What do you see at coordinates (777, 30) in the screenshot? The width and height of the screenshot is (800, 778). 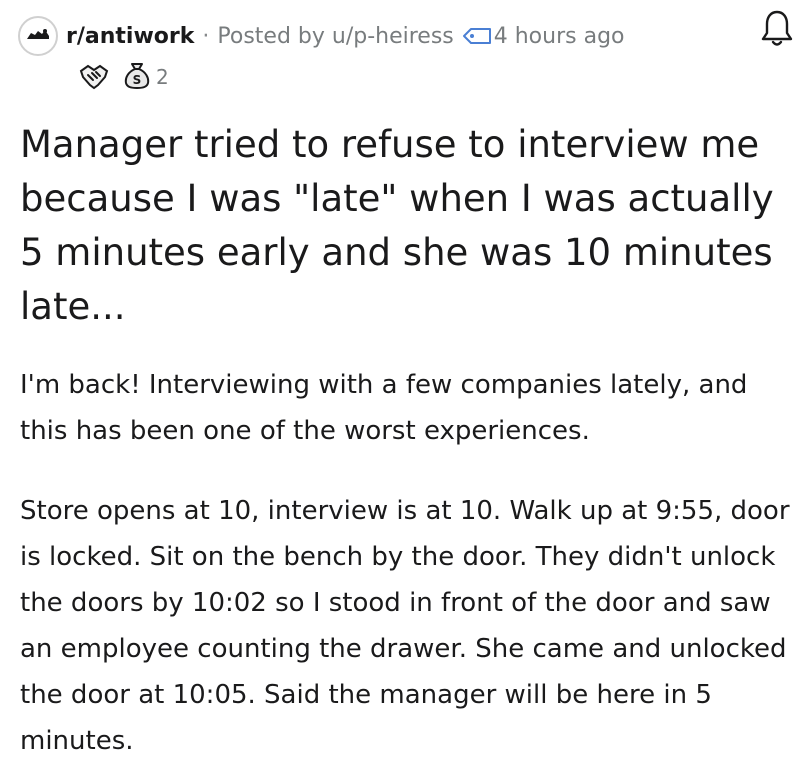 I see `bell-icon` at bounding box center [777, 30].